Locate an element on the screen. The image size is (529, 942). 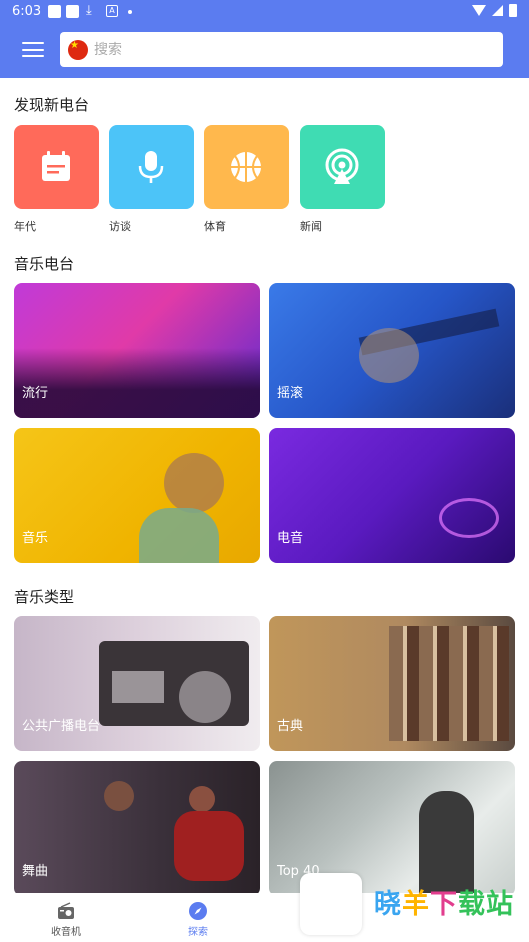
more-notifications-icon is located at coordinates (130, 12).